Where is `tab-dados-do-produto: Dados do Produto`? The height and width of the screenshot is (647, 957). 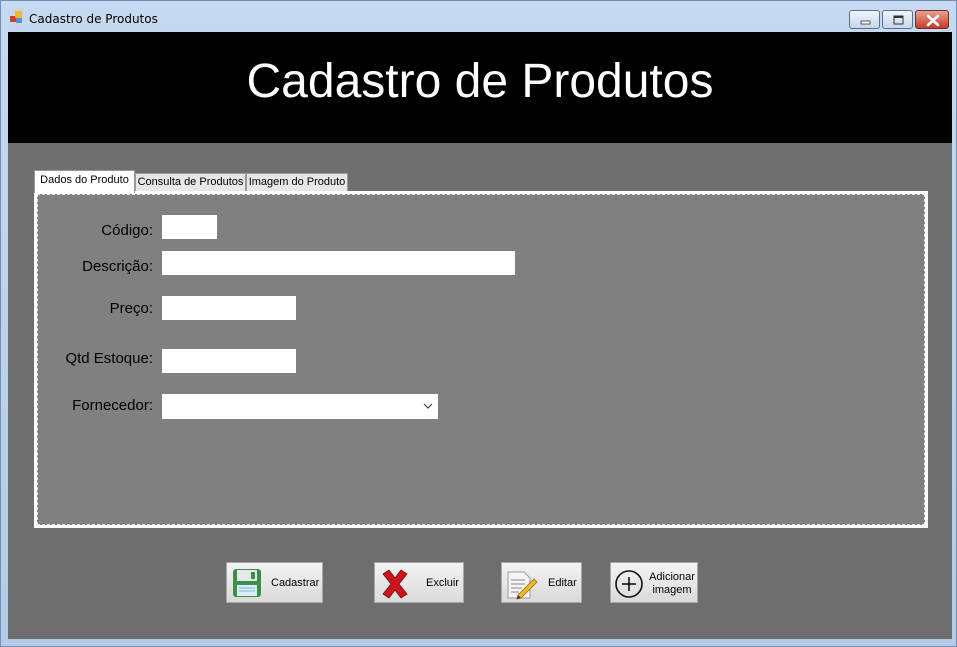
tab-dados-do-produto: Dados do Produto is located at coordinates (84, 181).